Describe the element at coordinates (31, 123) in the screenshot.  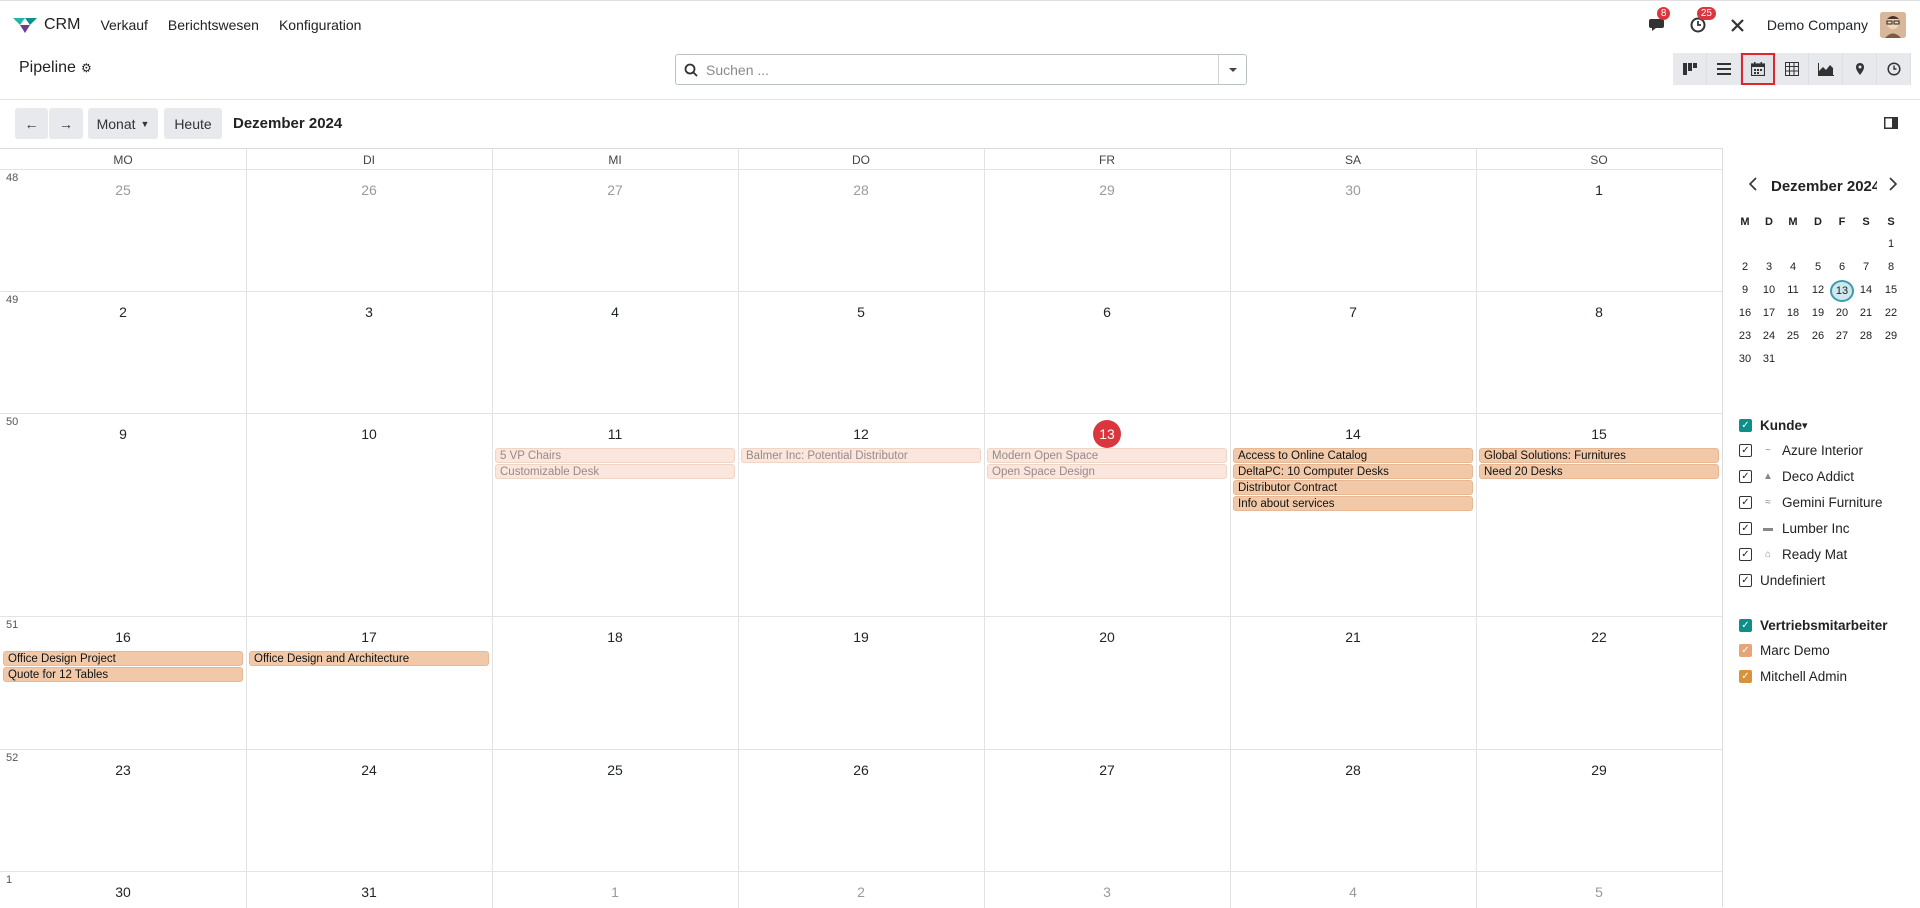
I see `prev-button: ←` at that location.